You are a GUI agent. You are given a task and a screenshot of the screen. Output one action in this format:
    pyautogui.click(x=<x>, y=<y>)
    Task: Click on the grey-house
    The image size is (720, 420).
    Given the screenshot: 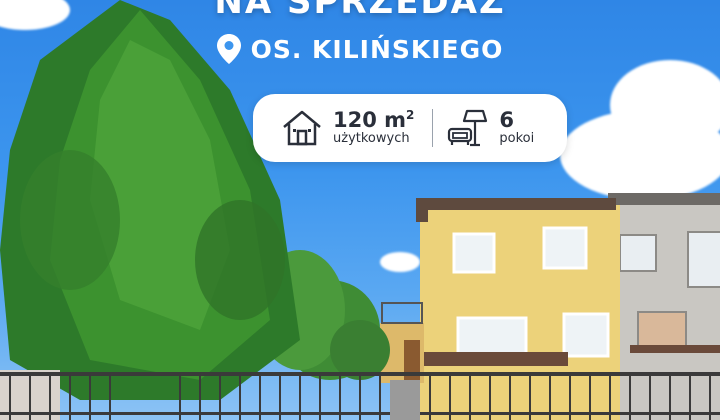 What is the action you would take?
    pyautogui.click(x=664, y=306)
    